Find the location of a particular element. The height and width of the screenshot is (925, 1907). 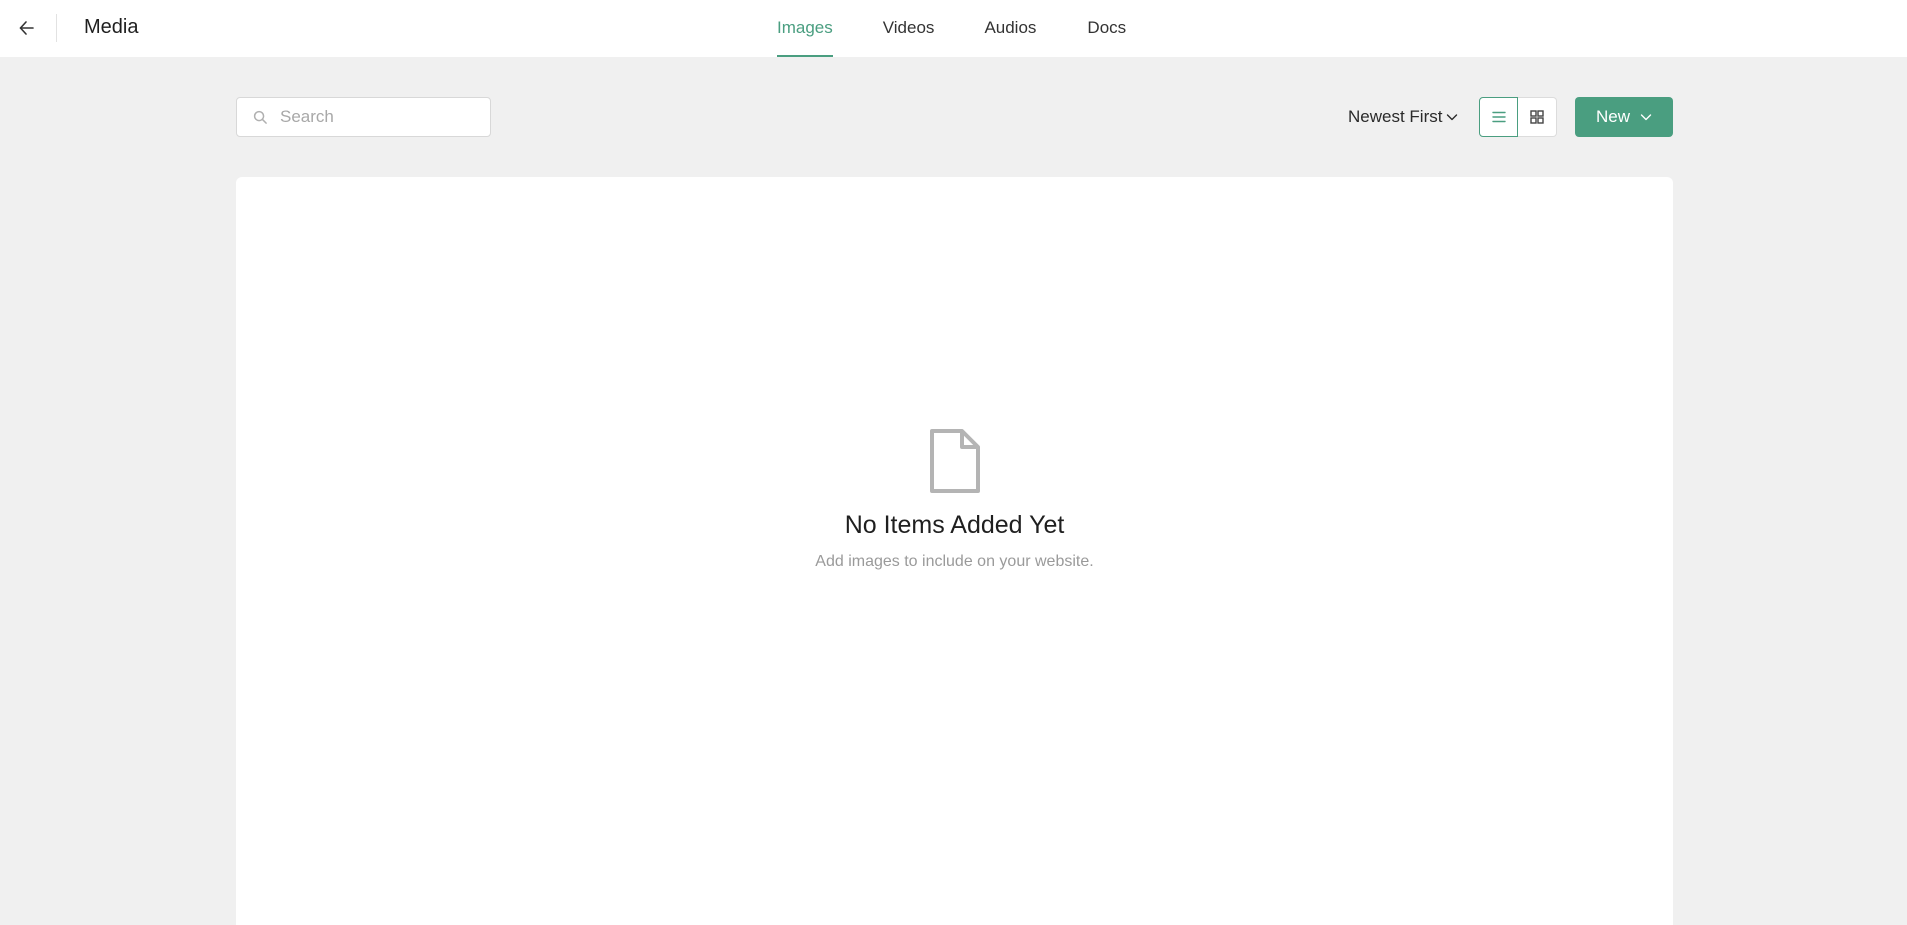

page-title: Media is located at coordinates (111, 27).